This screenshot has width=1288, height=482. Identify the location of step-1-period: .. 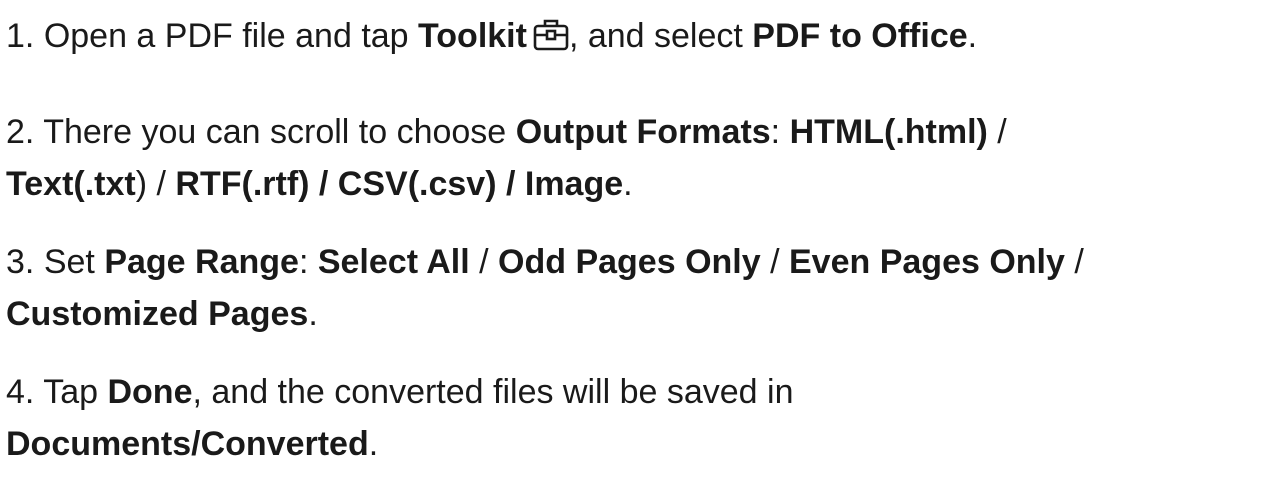
(972, 36).